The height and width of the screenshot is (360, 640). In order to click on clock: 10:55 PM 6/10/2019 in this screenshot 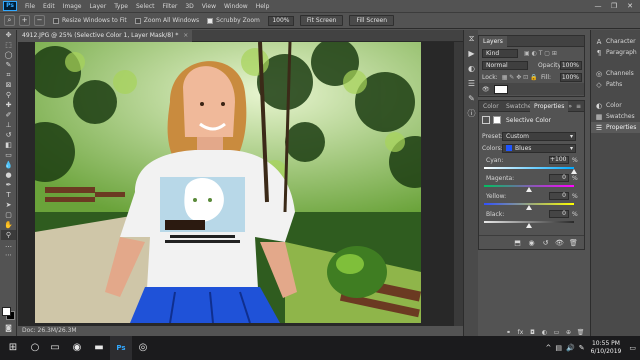, I will do `click(606, 348)`.